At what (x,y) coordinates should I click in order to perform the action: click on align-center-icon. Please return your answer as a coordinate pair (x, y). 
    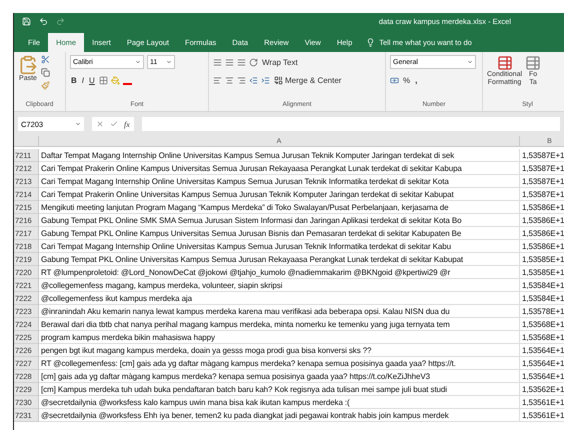
    Looking at the image, I should click on (229, 80).